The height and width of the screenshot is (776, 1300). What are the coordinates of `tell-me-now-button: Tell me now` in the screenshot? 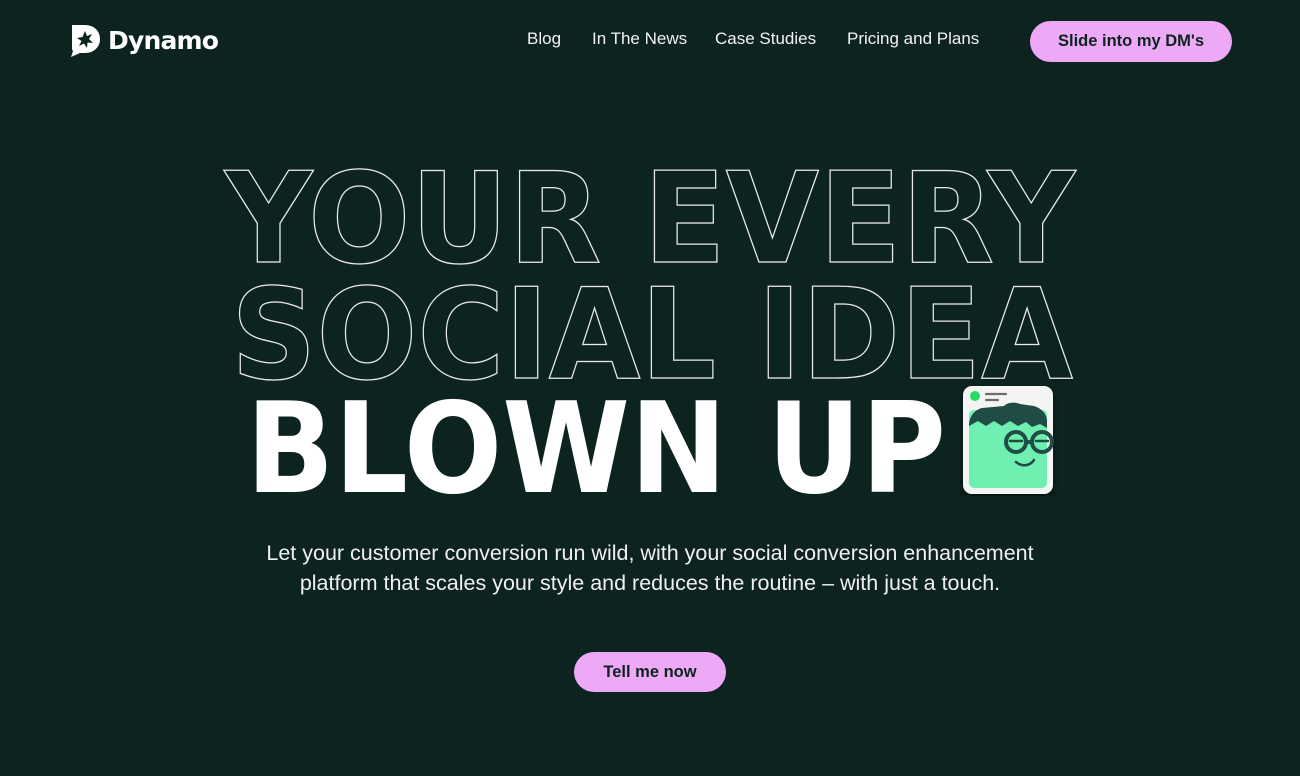 It's located at (650, 672).